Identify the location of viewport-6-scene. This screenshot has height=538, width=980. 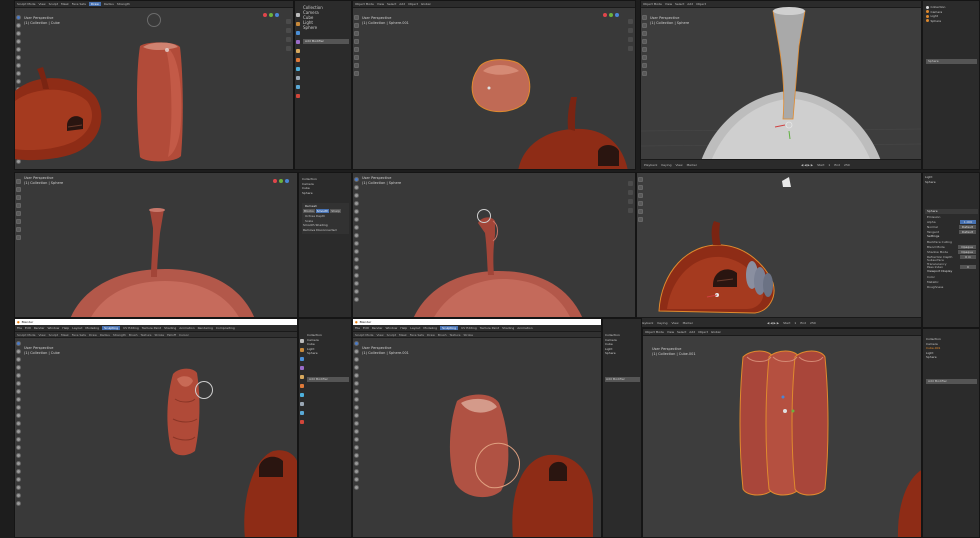
(724, 245).